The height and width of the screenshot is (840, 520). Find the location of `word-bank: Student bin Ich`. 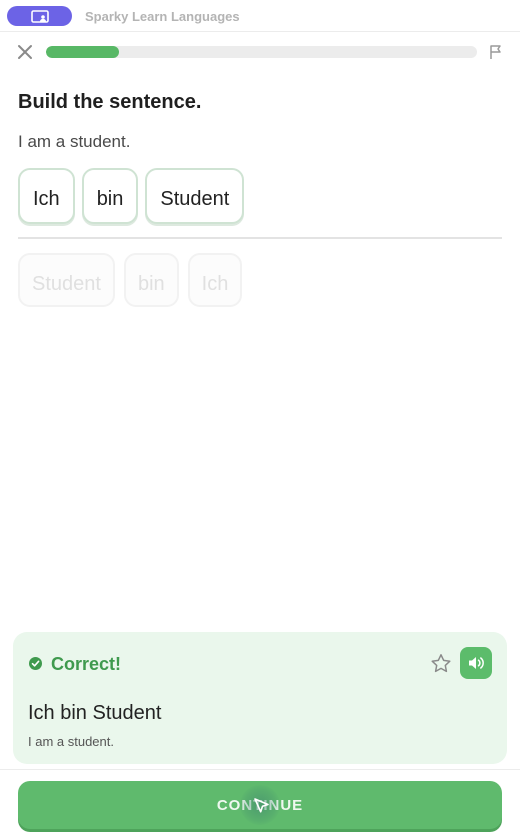

word-bank: Student bin Ich is located at coordinates (130, 280).